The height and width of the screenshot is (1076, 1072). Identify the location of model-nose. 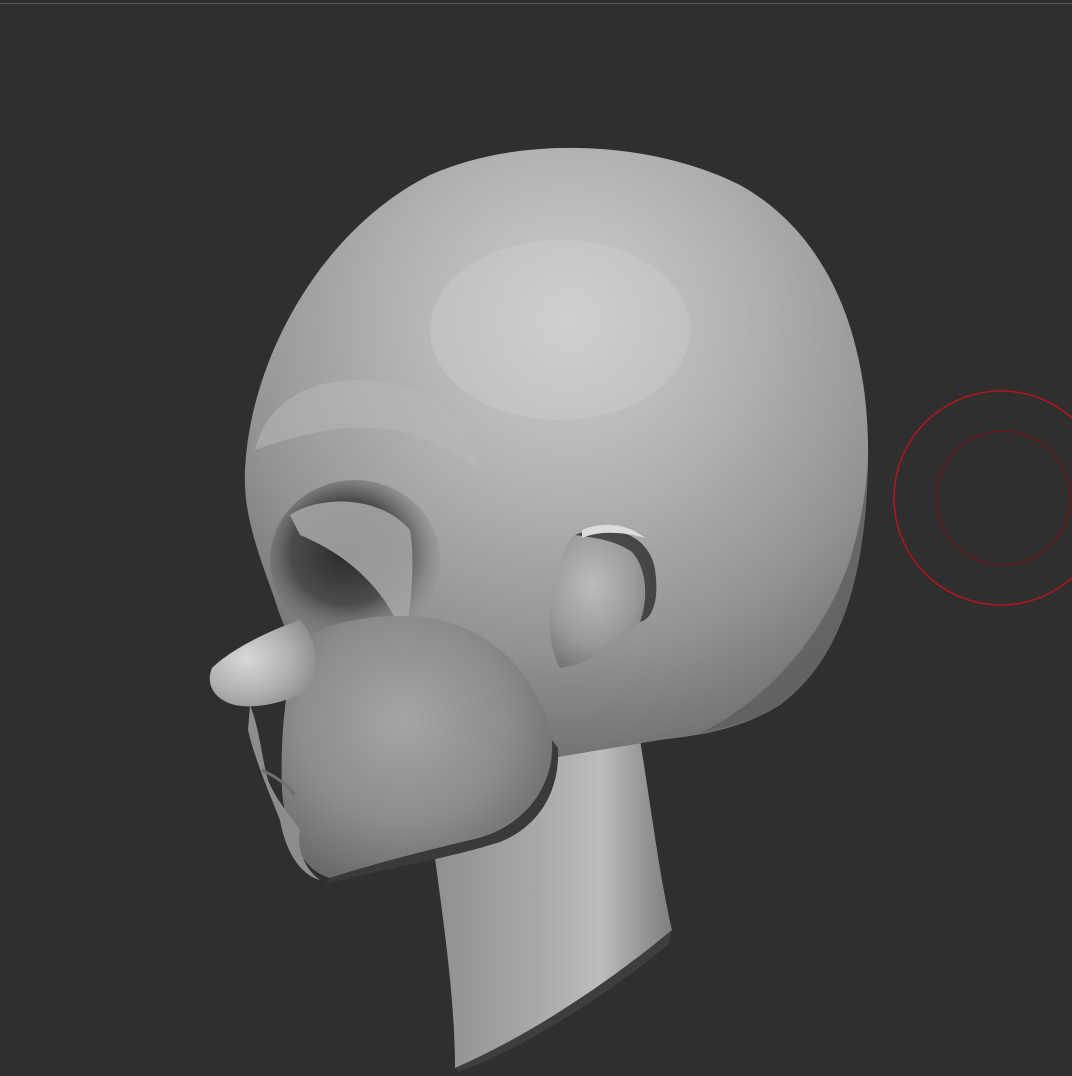
(262, 663).